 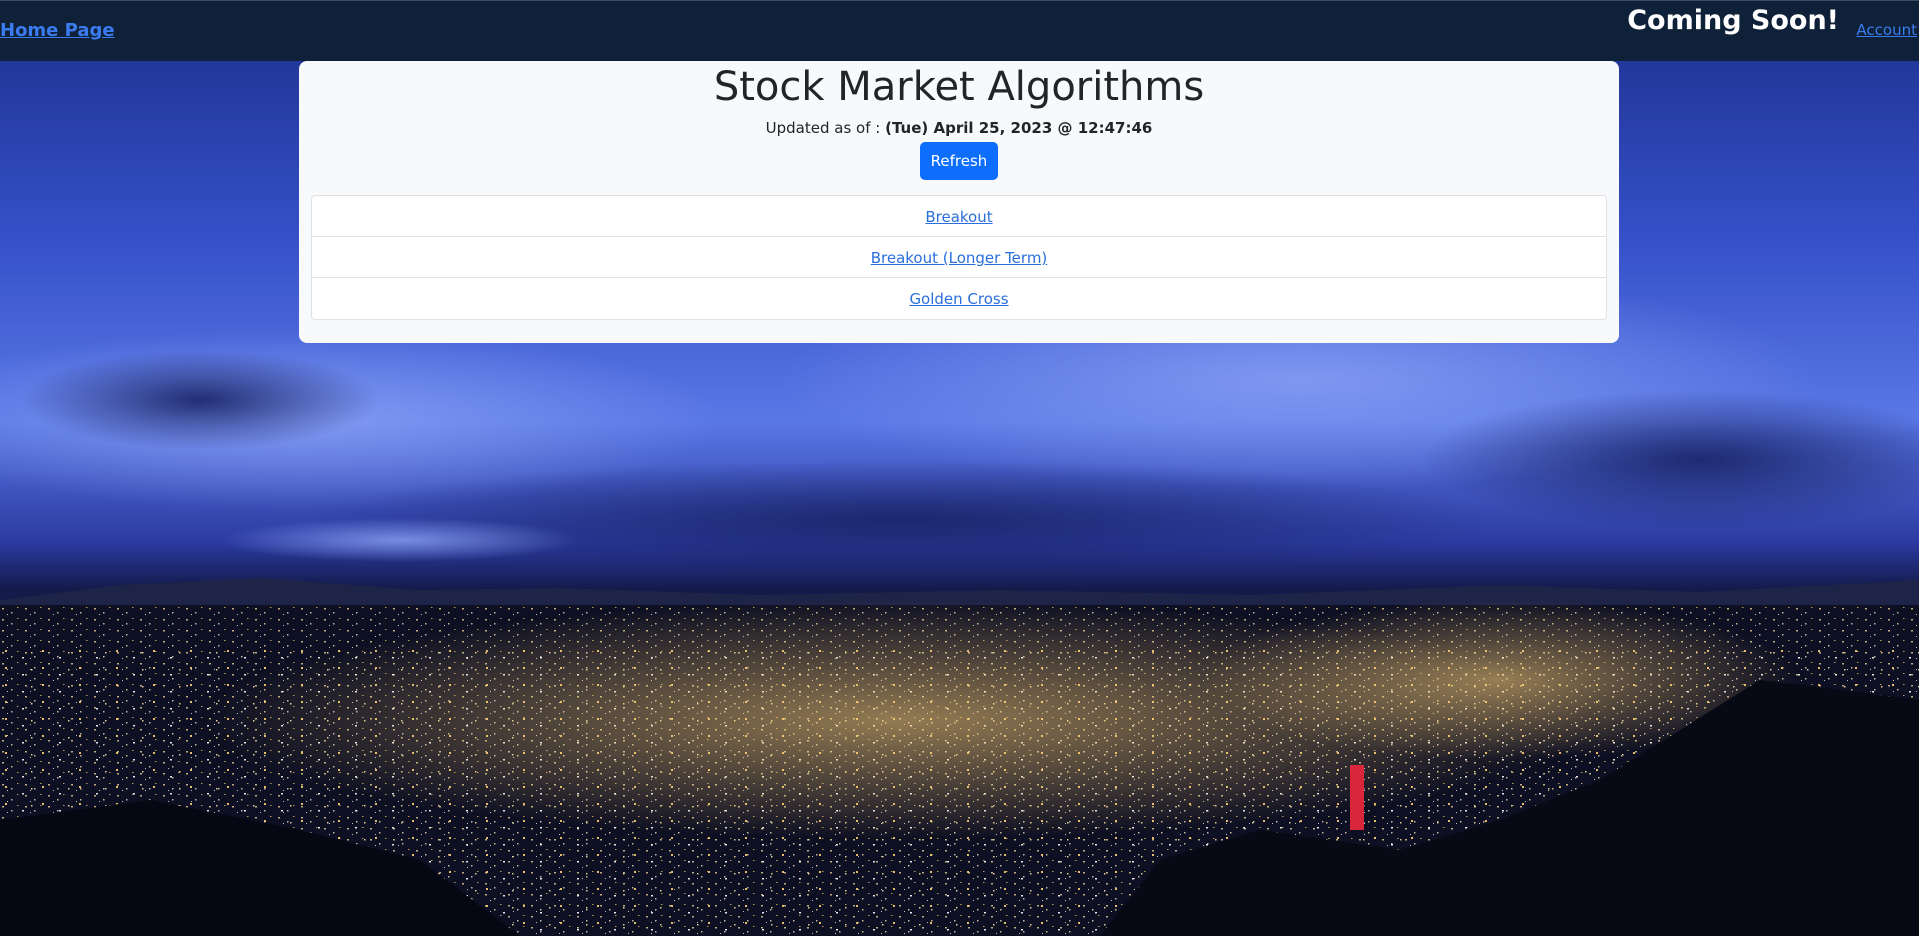 I want to click on breakout-longer-term-link: Breakout (Longer Term), so click(x=959, y=258).